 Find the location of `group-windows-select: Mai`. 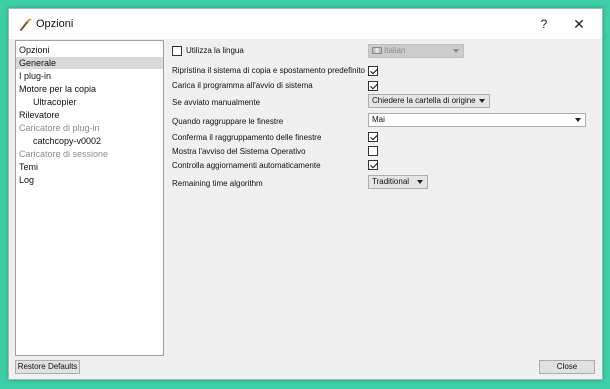

group-windows-select: Mai is located at coordinates (477, 120).